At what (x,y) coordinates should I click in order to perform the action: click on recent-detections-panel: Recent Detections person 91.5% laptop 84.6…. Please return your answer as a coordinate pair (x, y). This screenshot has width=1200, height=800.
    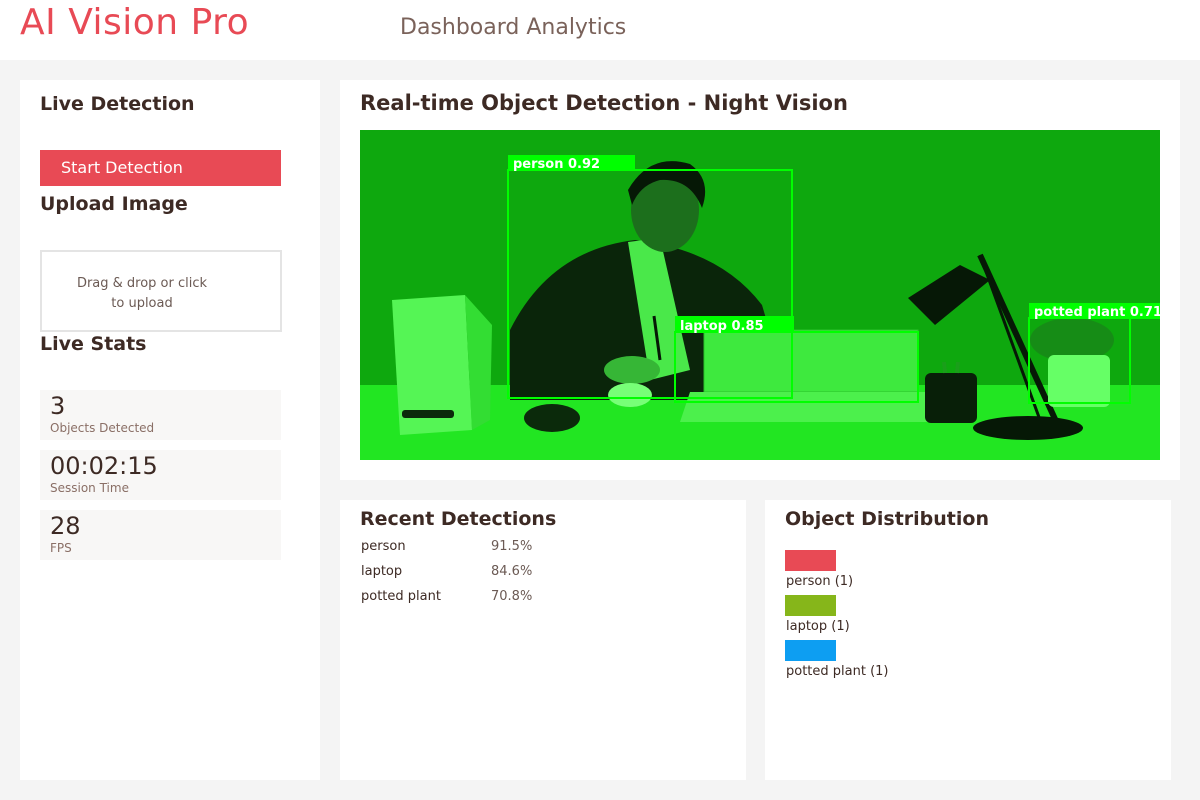
    Looking at the image, I should click on (543, 640).